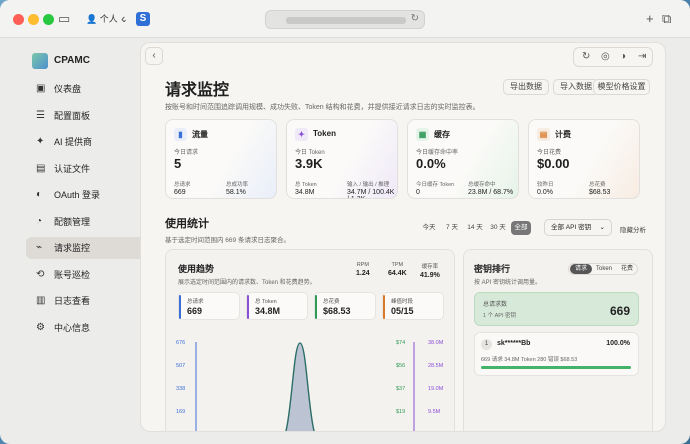 The width and height of the screenshot is (690, 444). What do you see at coordinates (633, 229) in the screenshot?
I see `hide-analysis-button: 隐藏分析` at bounding box center [633, 229].